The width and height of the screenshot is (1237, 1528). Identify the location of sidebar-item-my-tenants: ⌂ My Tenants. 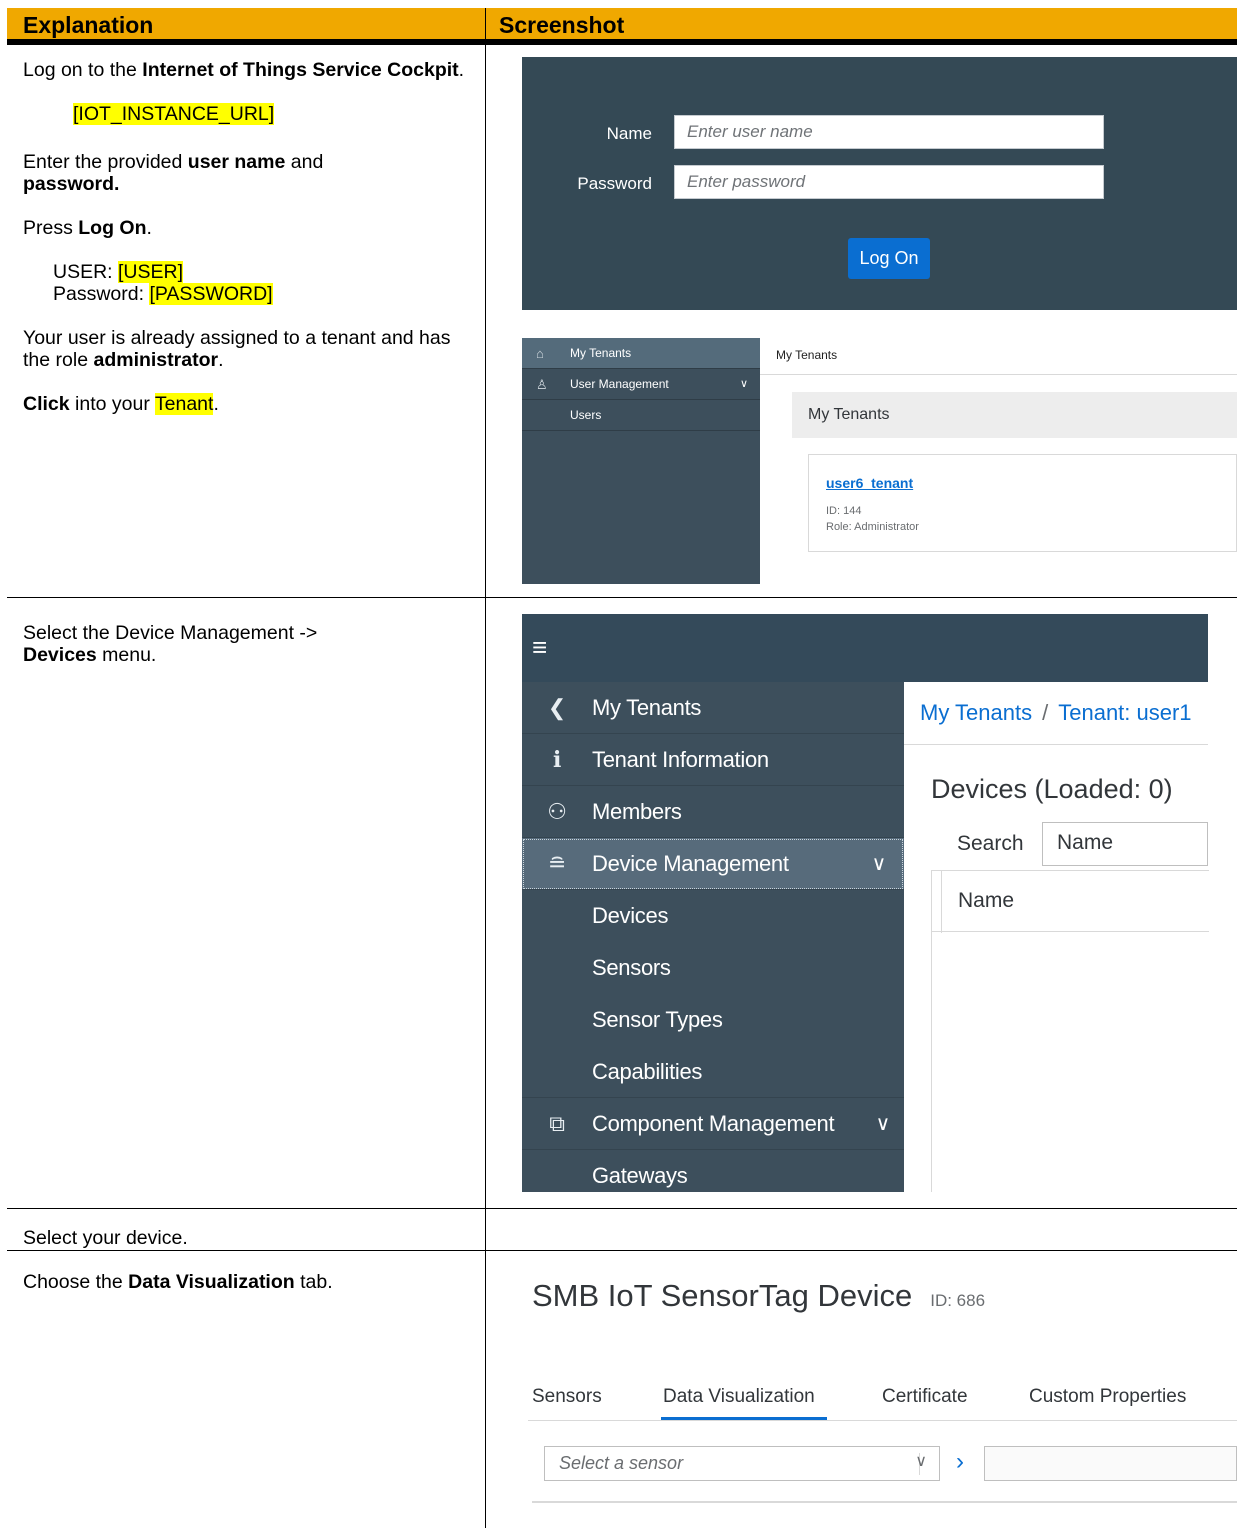
(641, 353).